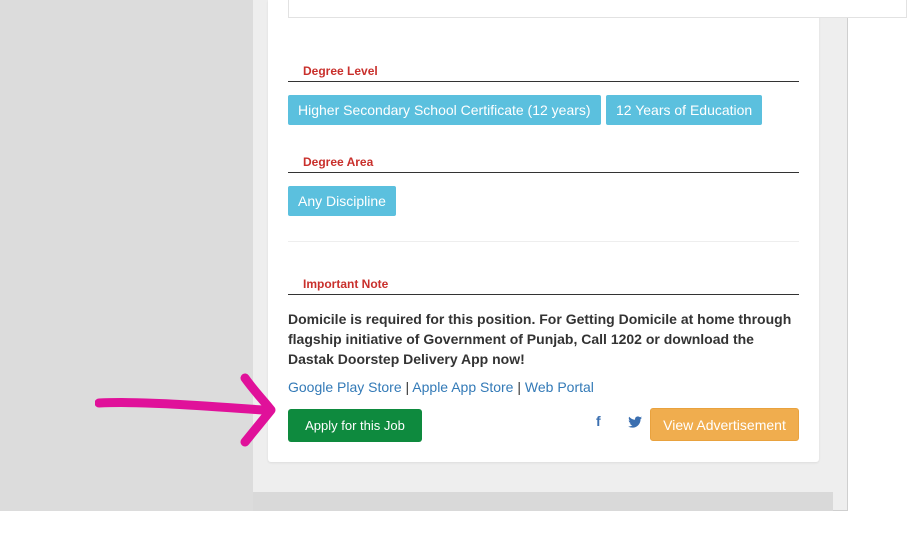 This screenshot has height=539, width=907. I want to click on important-note-title: Important Note, so click(346, 284).